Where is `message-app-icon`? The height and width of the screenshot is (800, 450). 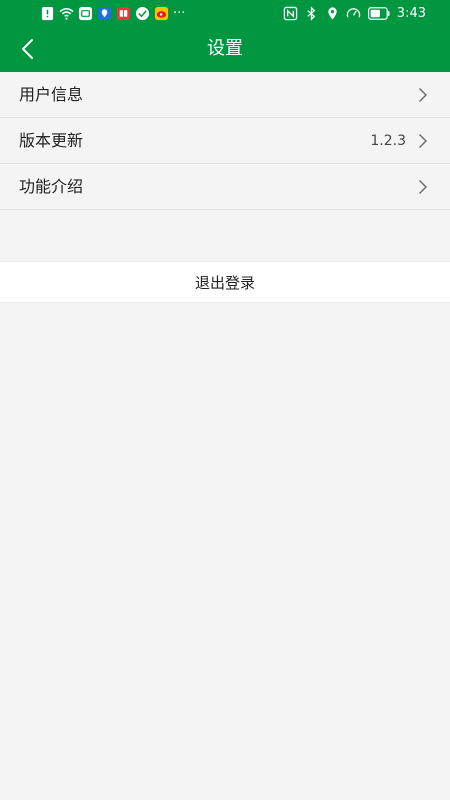
message-app-icon is located at coordinates (85, 13).